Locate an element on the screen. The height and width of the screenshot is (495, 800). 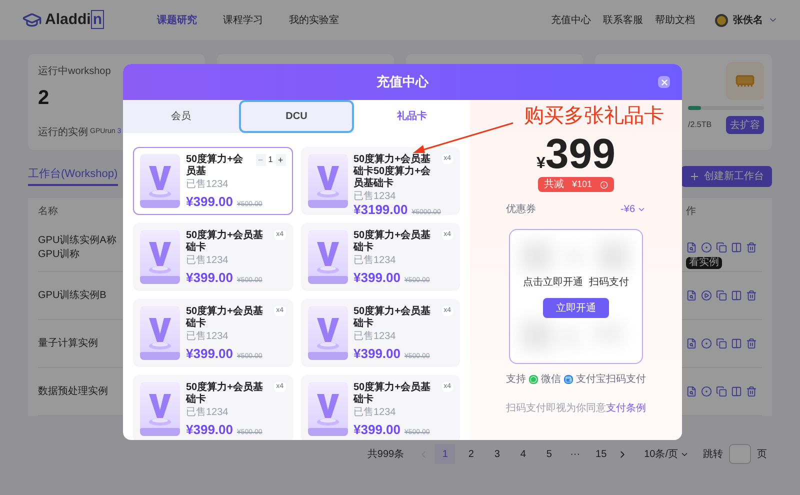
page-input is located at coordinates (740, 454).